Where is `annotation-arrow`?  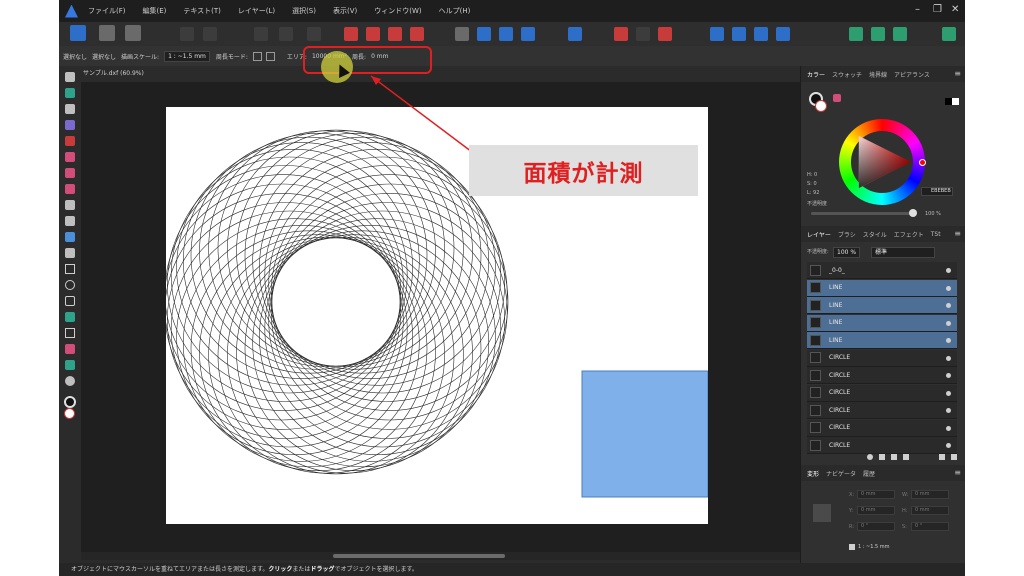
annotation-arrow is located at coordinates (425, 117).